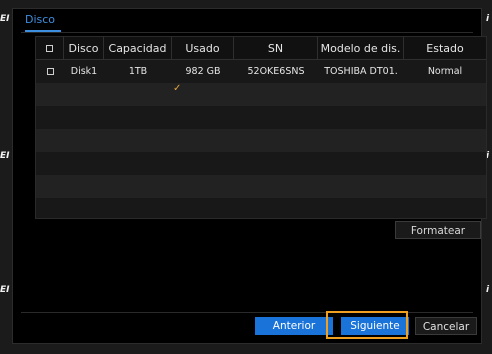 This screenshot has width=492, height=354. Describe the element at coordinates (84, 71) in the screenshot. I see `cell-disk: Disk1` at that location.